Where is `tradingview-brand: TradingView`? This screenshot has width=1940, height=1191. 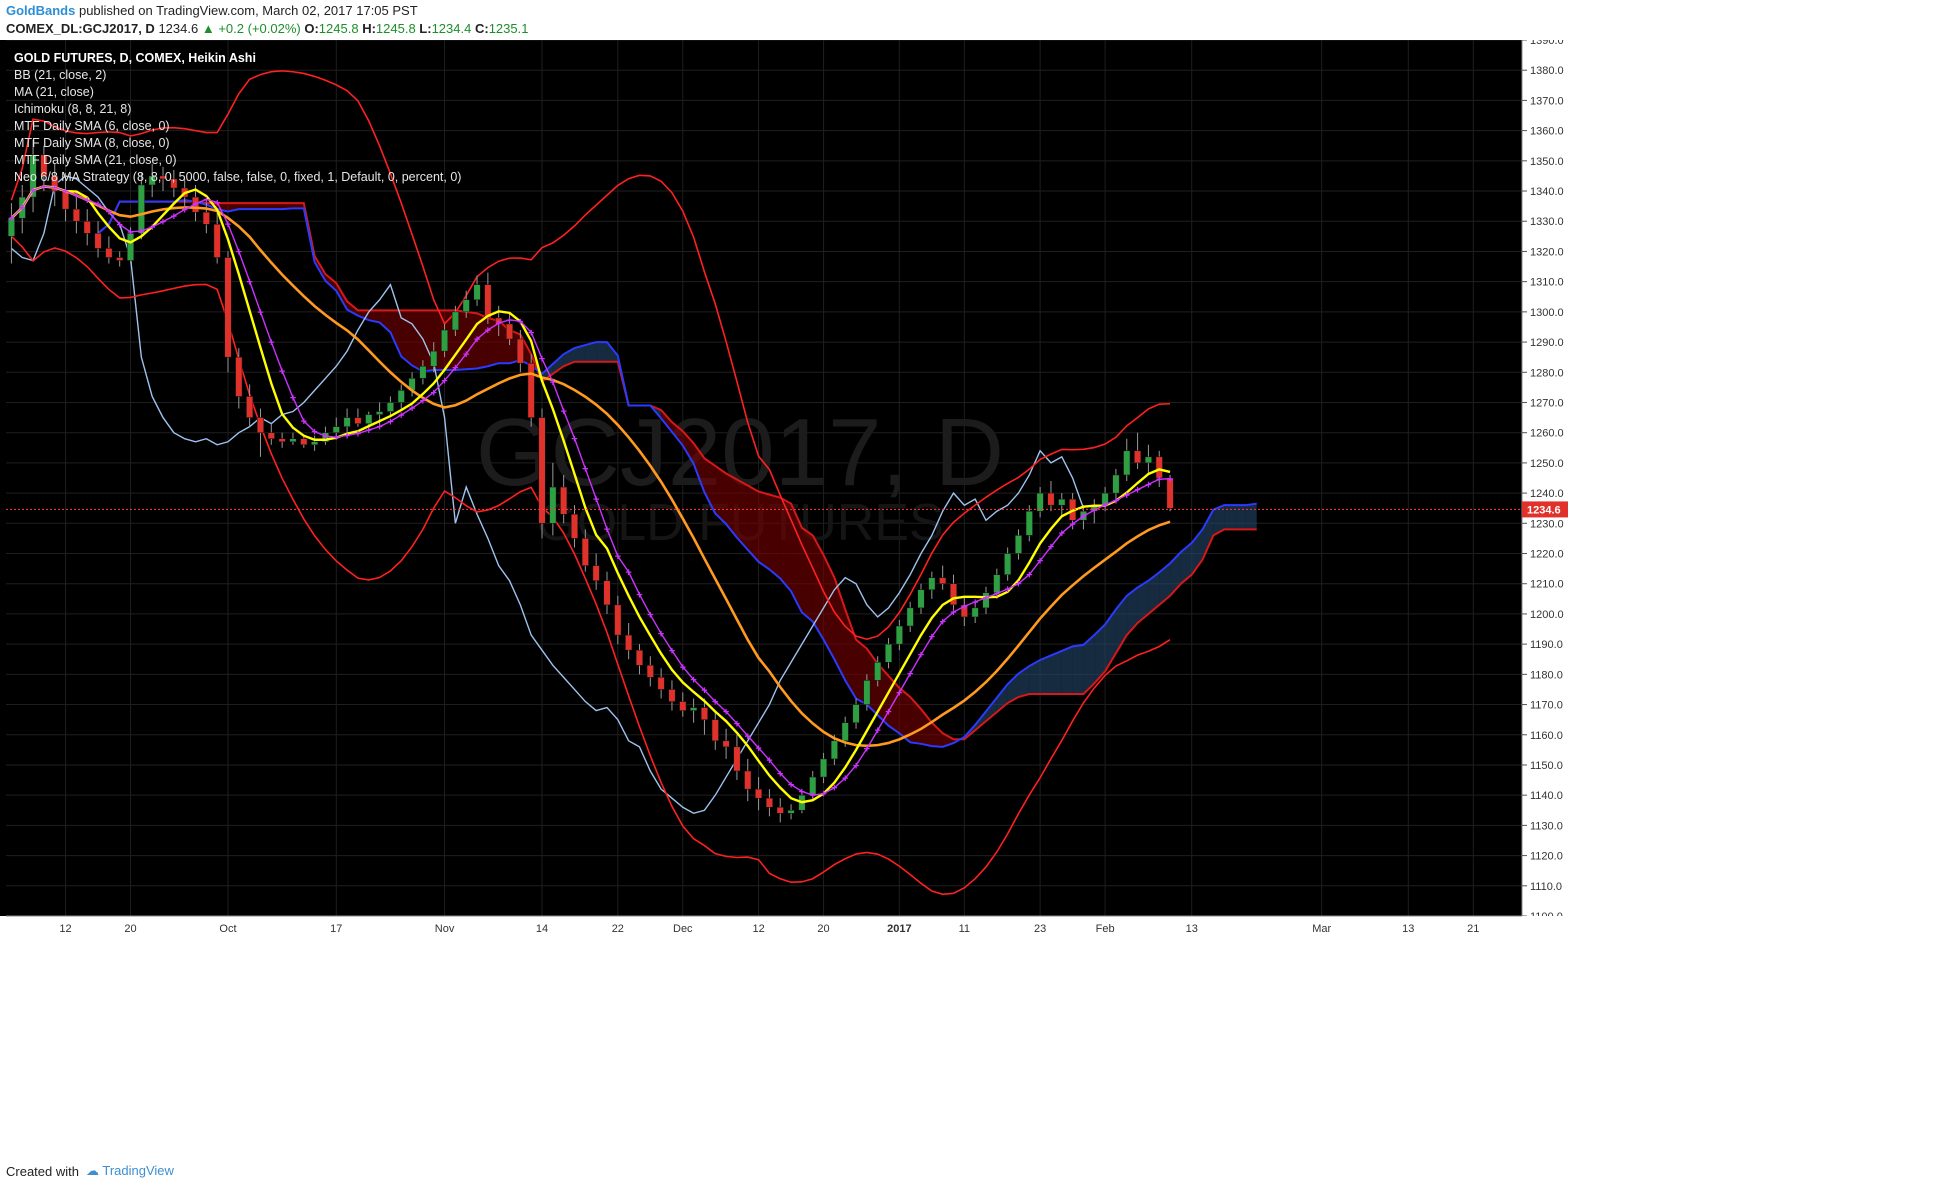
tradingview-brand: TradingView is located at coordinates (138, 1170).